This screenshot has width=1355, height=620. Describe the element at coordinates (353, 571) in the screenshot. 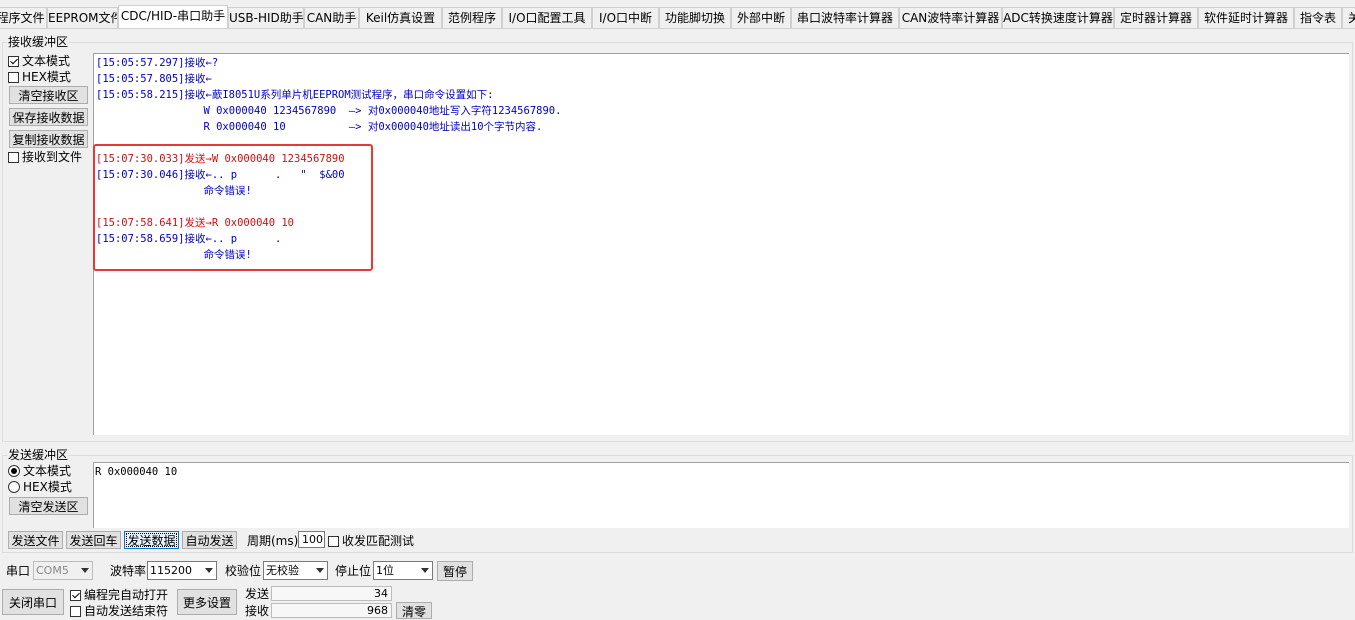

I see `stop-bits-label: 停止位` at that location.